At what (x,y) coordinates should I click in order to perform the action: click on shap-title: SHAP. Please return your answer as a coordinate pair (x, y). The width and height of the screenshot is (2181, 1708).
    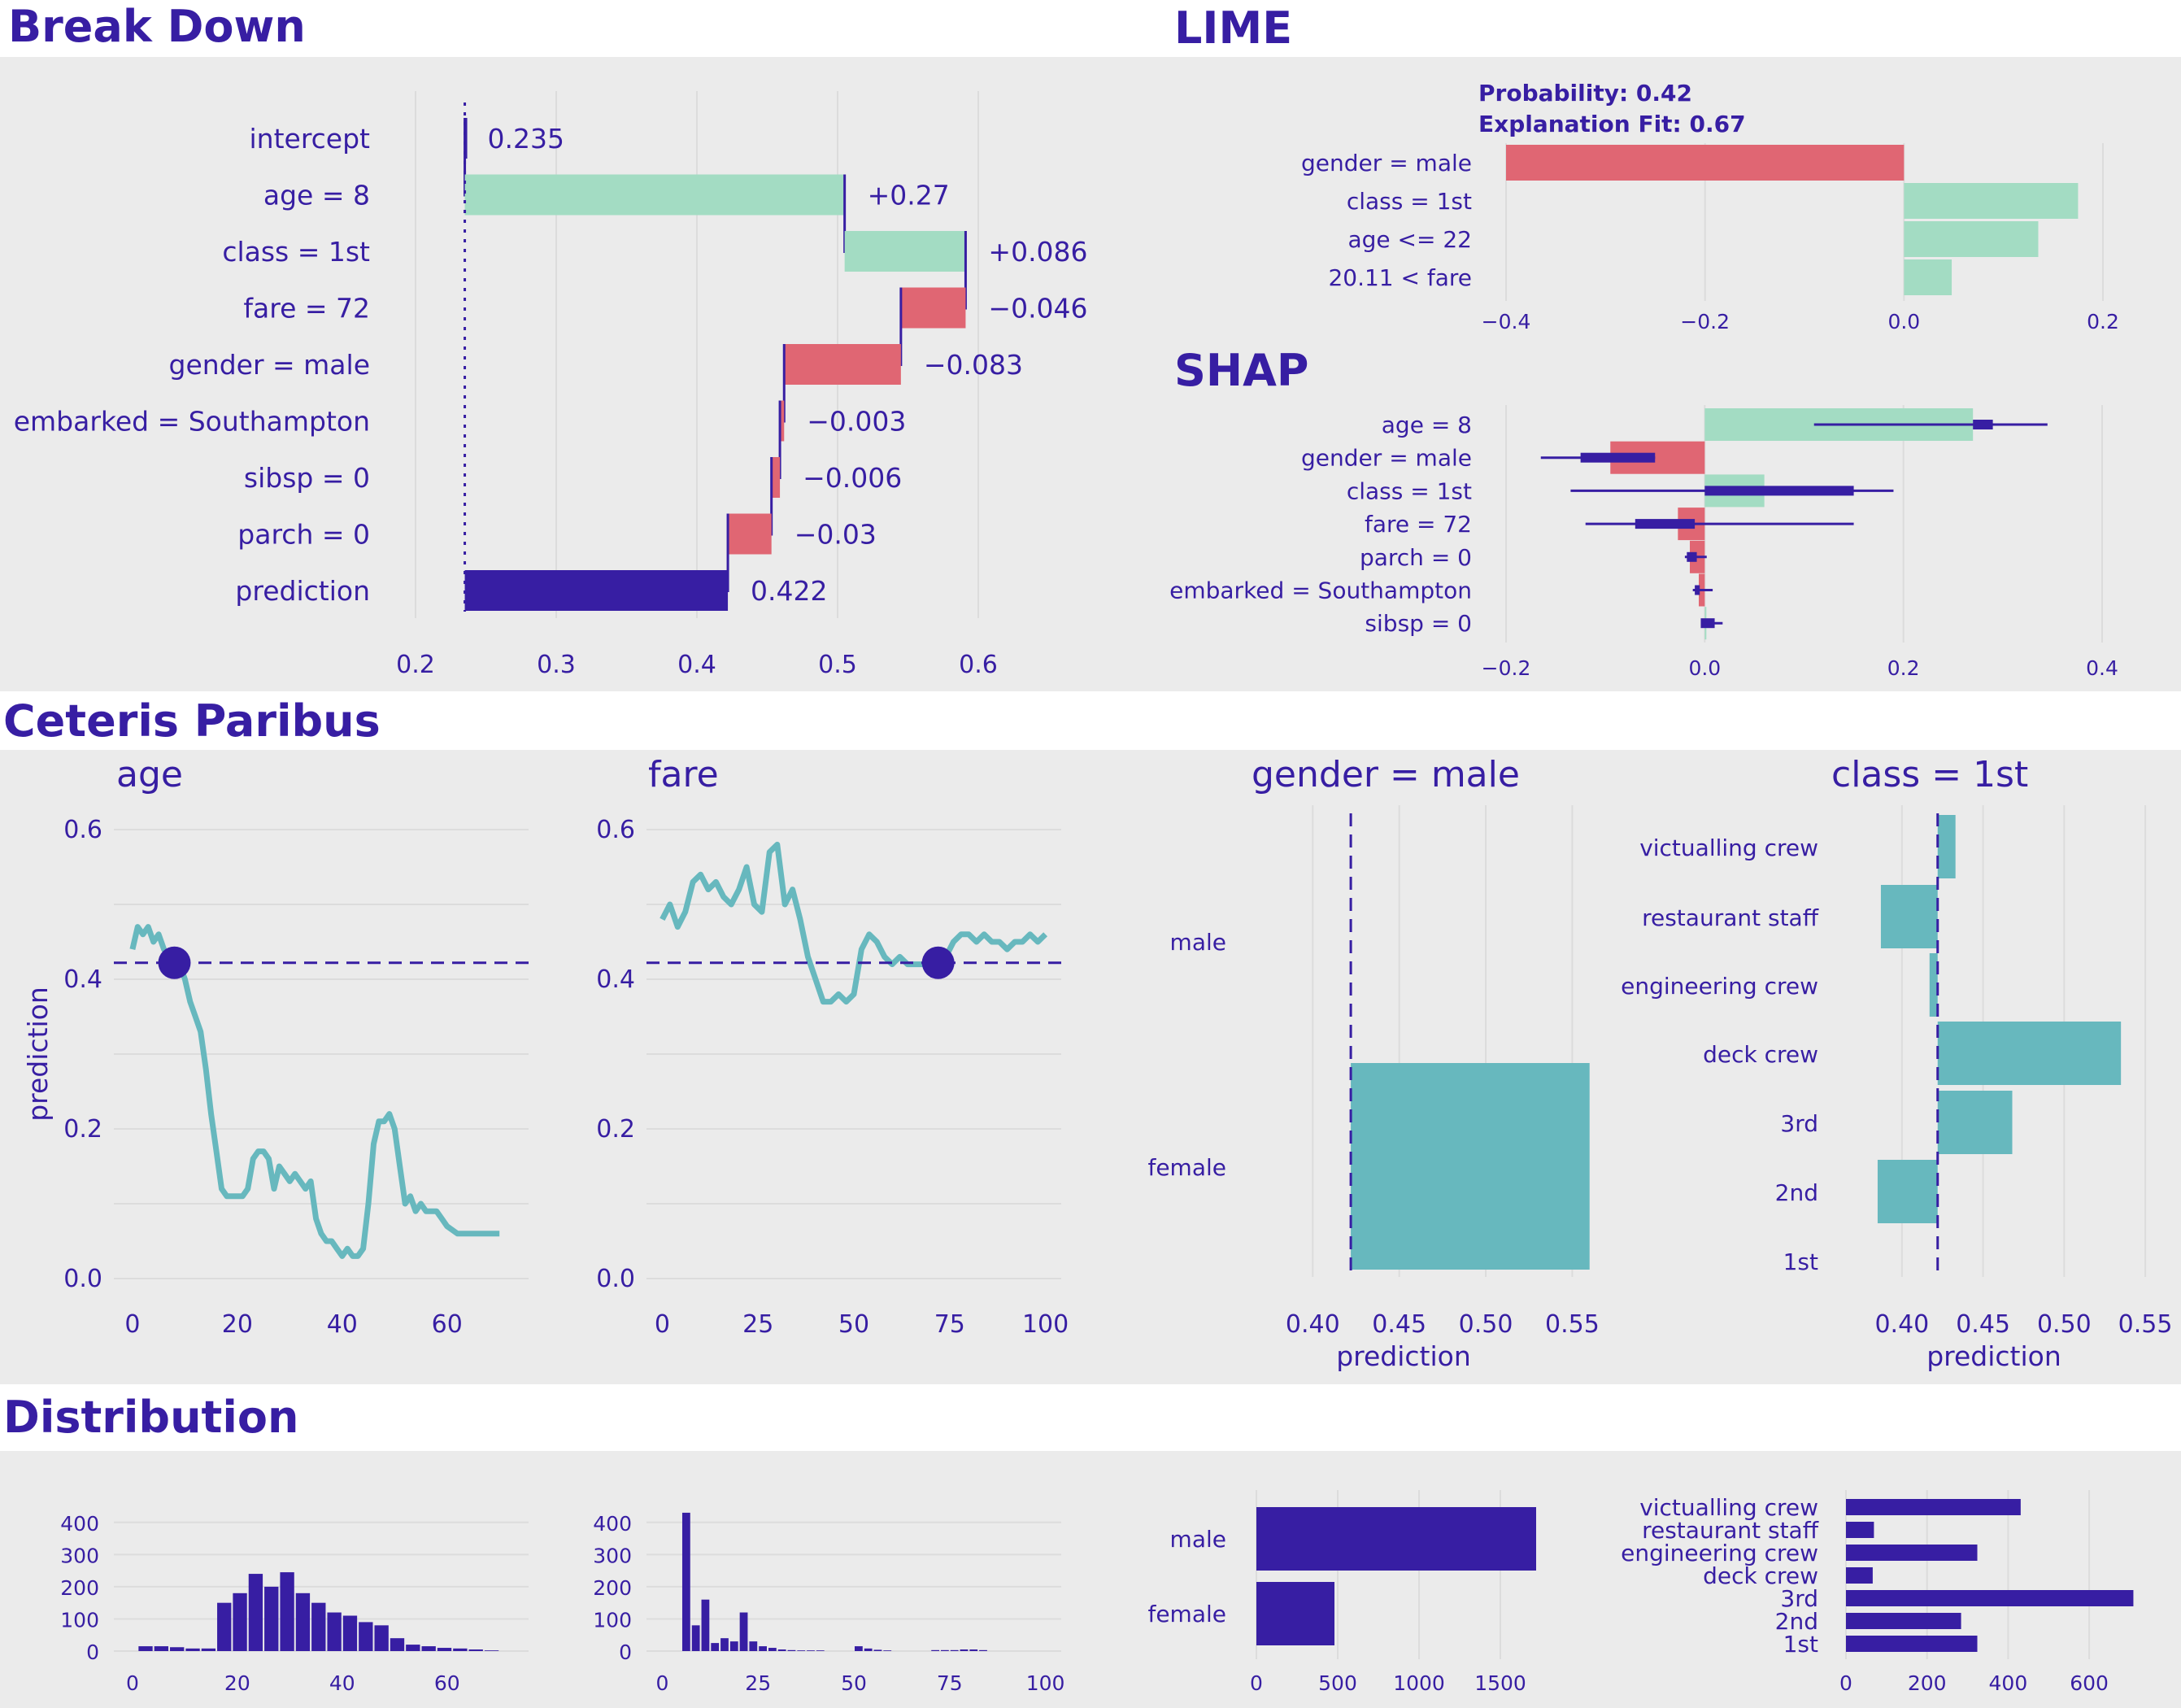
    Looking at the image, I should click on (1241, 370).